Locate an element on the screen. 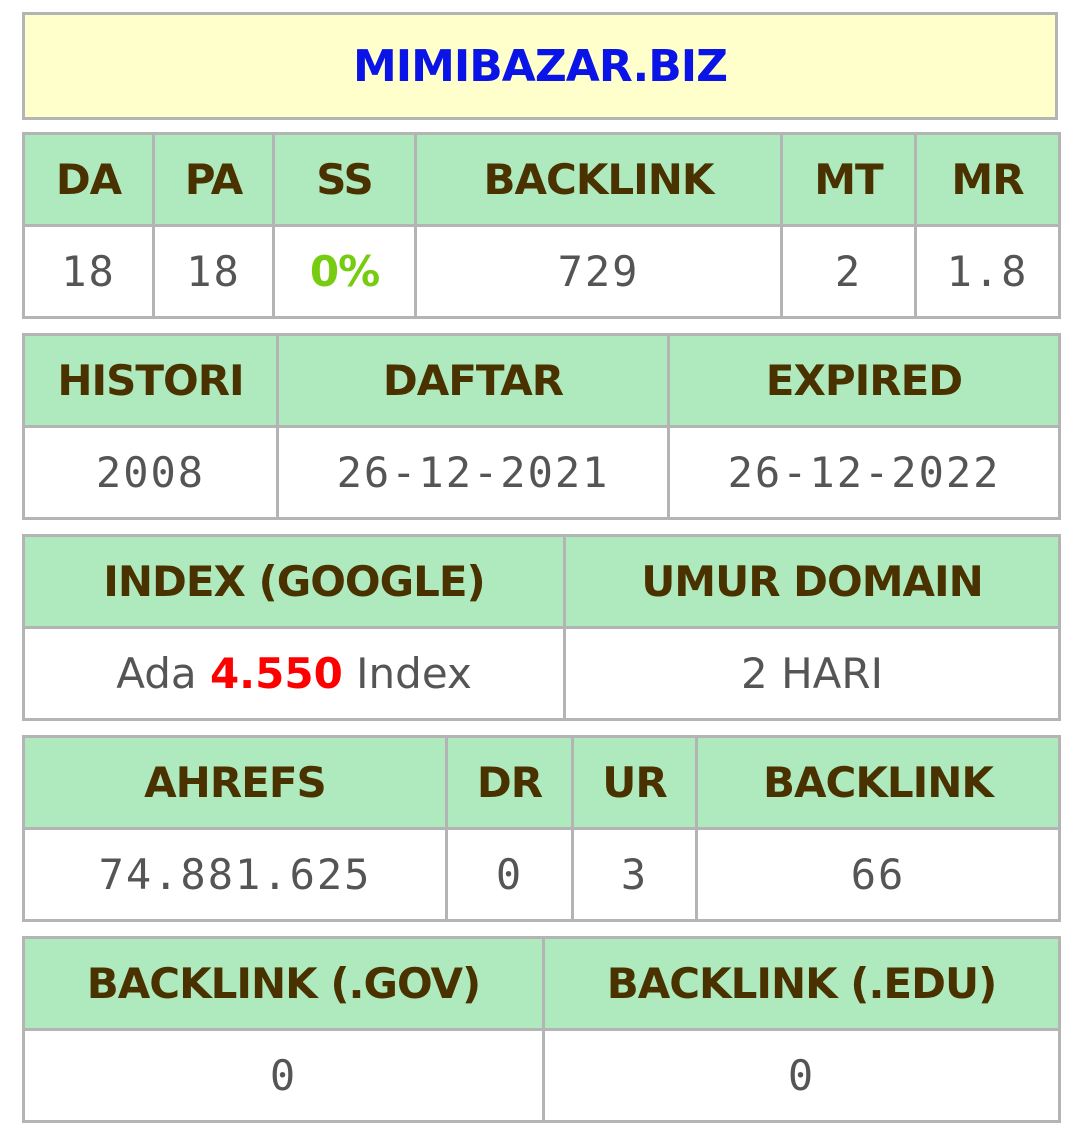 Image resolution: width=1080 pixels, height=1137 pixels. value-pa: 18 is located at coordinates (213, 271).